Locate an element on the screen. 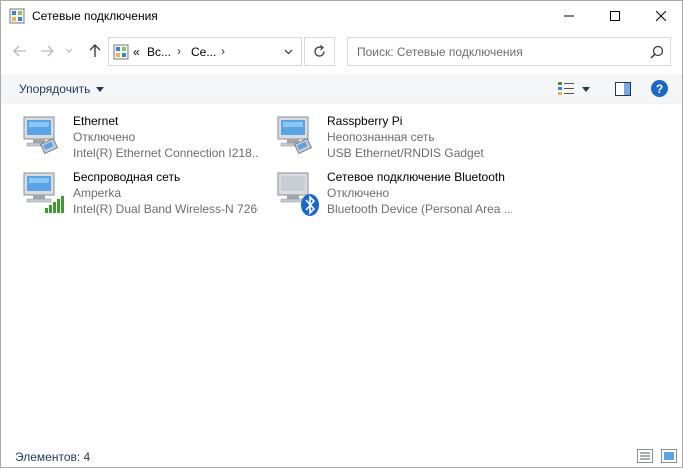 The width and height of the screenshot is (683, 468). address-bar: « Вс... › Се... › is located at coordinates (205, 51).